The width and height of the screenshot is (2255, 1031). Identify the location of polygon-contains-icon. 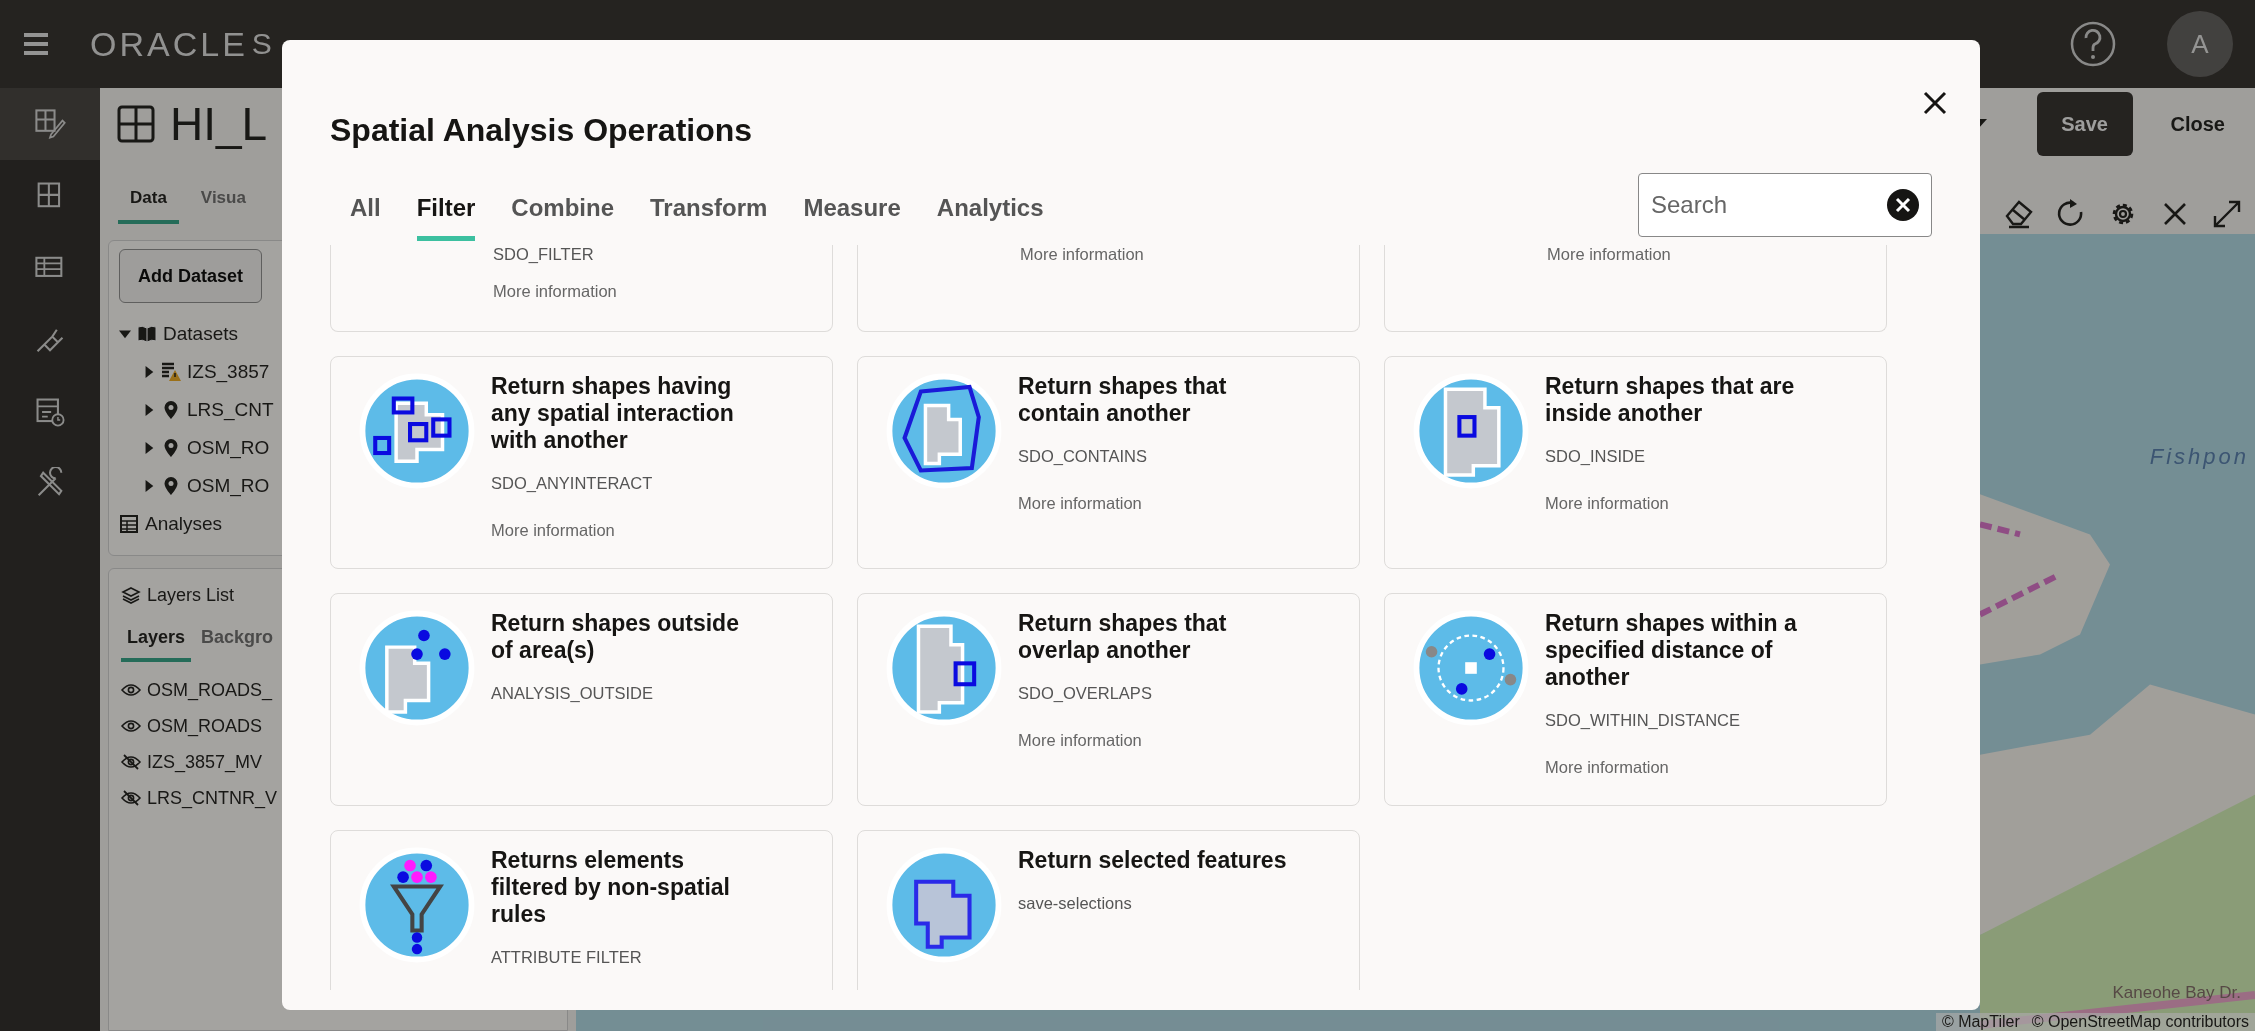
(944, 431).